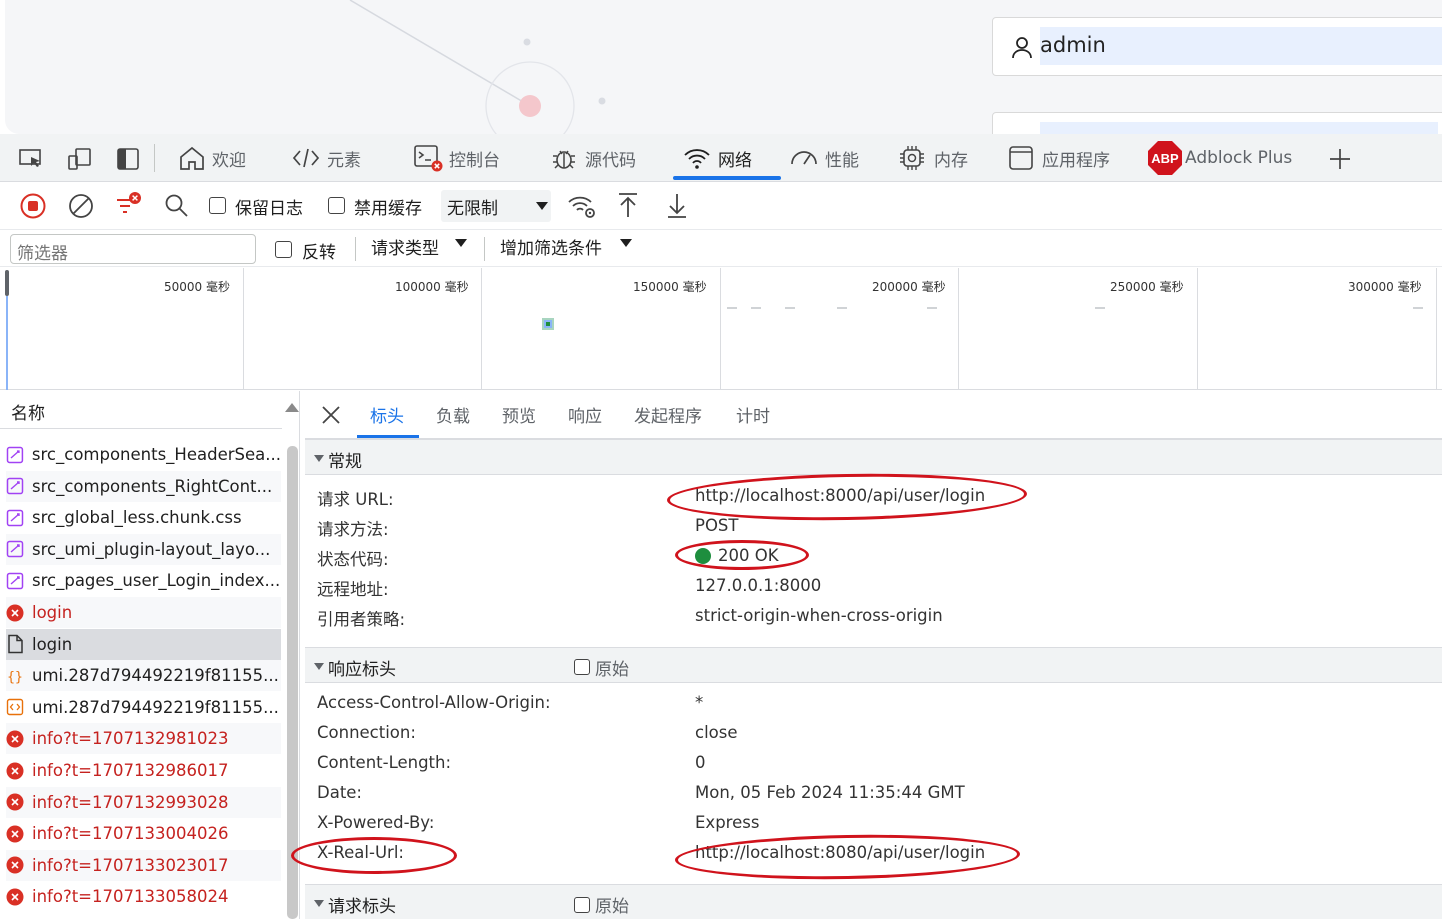  What do you see at coordinates (143, 833) in the screenshot?
I see `request-row: info?t=1707133004026` at bounding box center [143, 833].